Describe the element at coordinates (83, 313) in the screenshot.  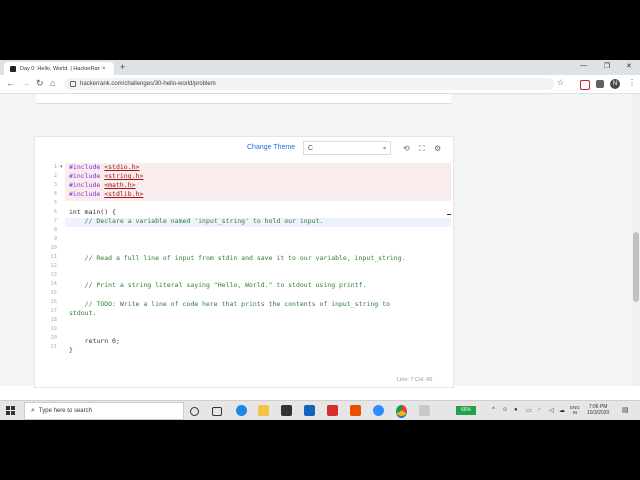
I see `code-line-16-wrap: stdout.` at that location.